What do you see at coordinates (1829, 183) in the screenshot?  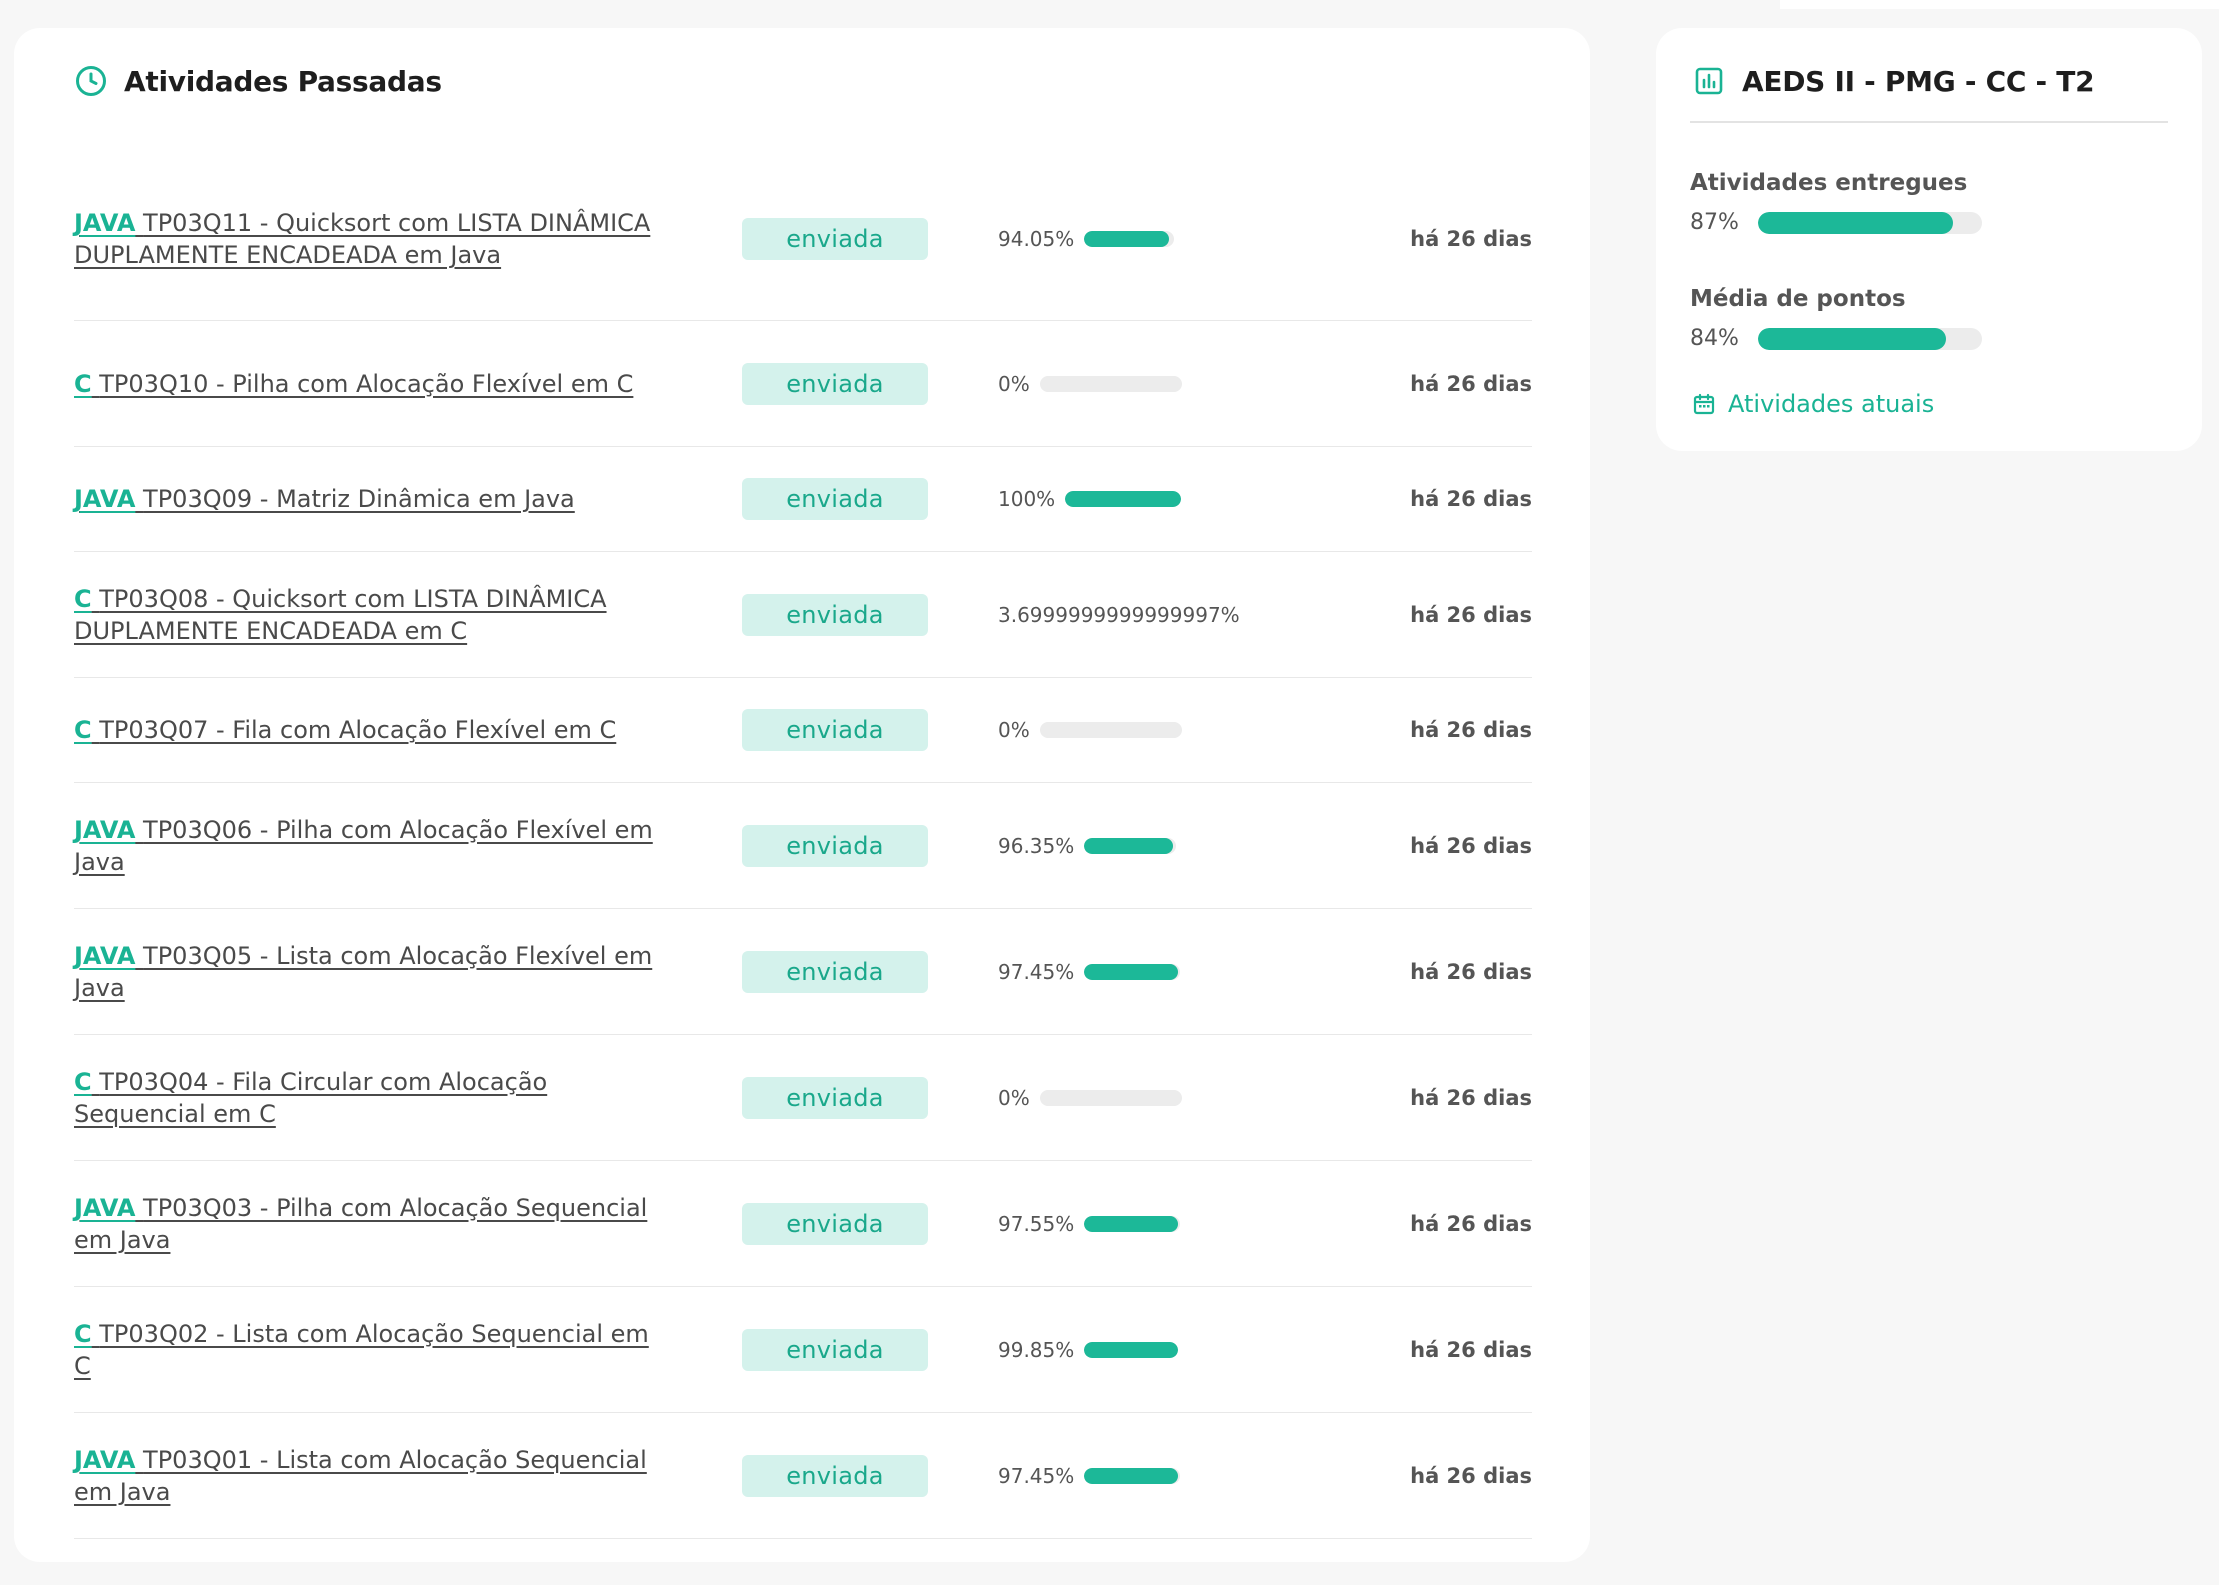 I see `delivered-label: Atividades entregues` at bounding box center [1829, 183].